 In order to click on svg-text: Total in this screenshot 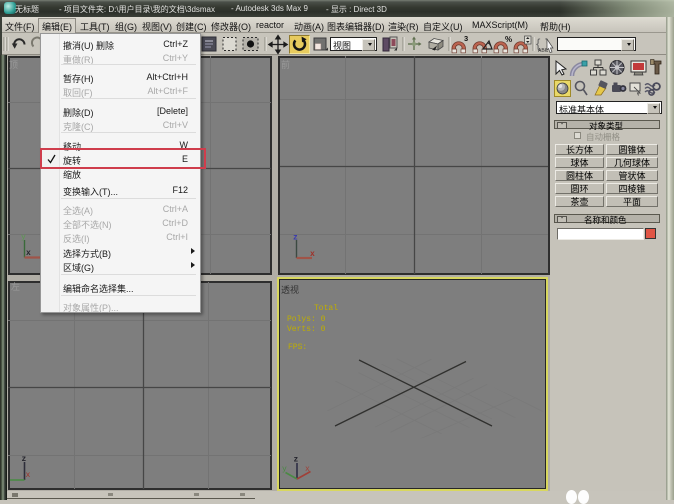, I will do `click(326, 308)`.